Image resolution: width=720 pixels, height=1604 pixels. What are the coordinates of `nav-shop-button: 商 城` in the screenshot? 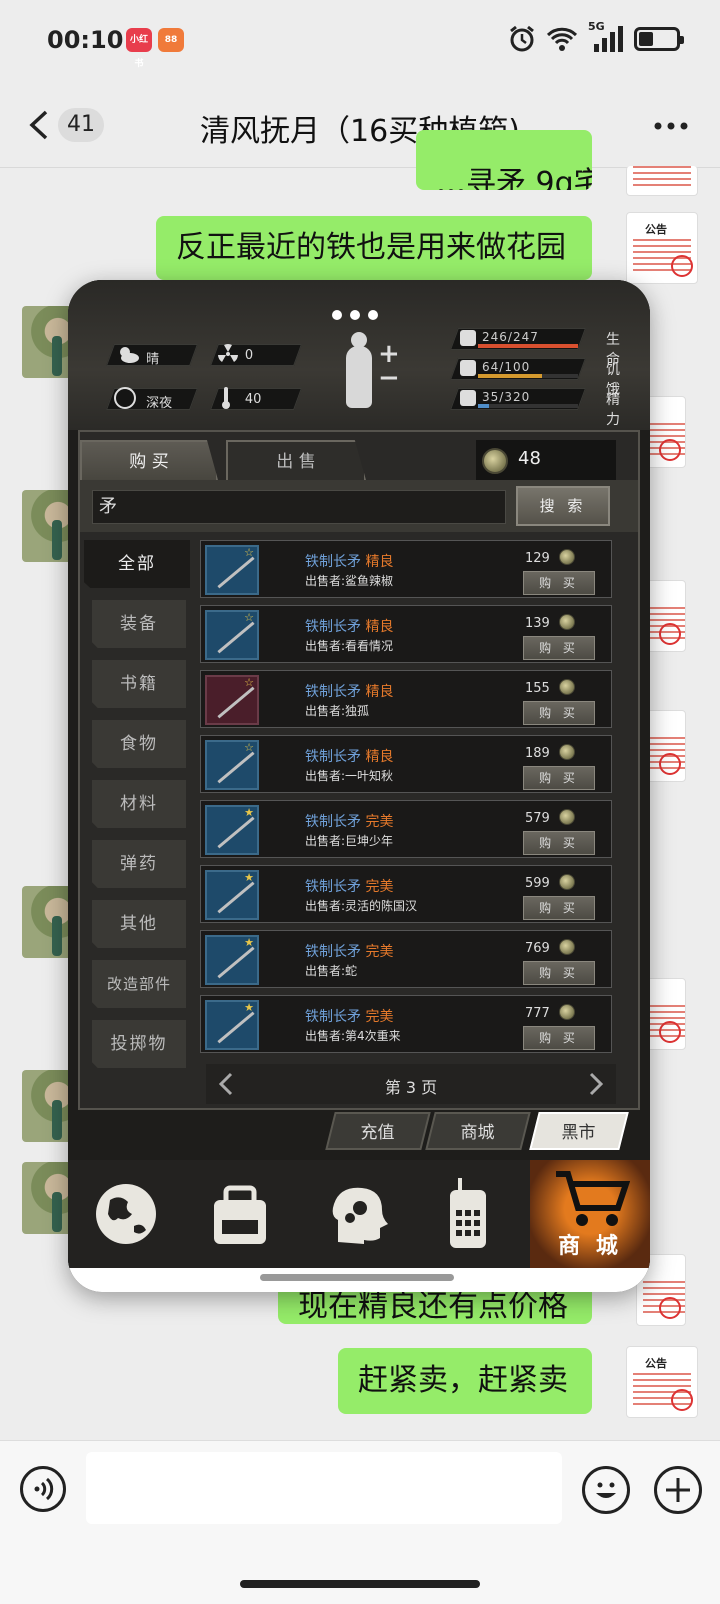 It's located at (590, 1214).